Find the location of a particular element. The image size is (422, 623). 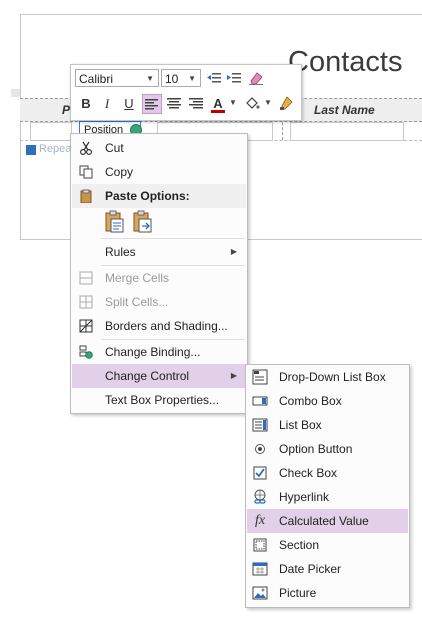

submenu-item-section: Section is located at coordinates (327, 545).